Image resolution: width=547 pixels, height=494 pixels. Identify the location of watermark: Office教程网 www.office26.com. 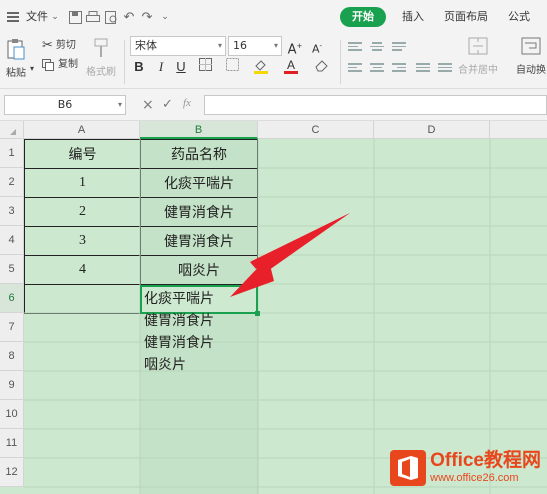
(465, 468).